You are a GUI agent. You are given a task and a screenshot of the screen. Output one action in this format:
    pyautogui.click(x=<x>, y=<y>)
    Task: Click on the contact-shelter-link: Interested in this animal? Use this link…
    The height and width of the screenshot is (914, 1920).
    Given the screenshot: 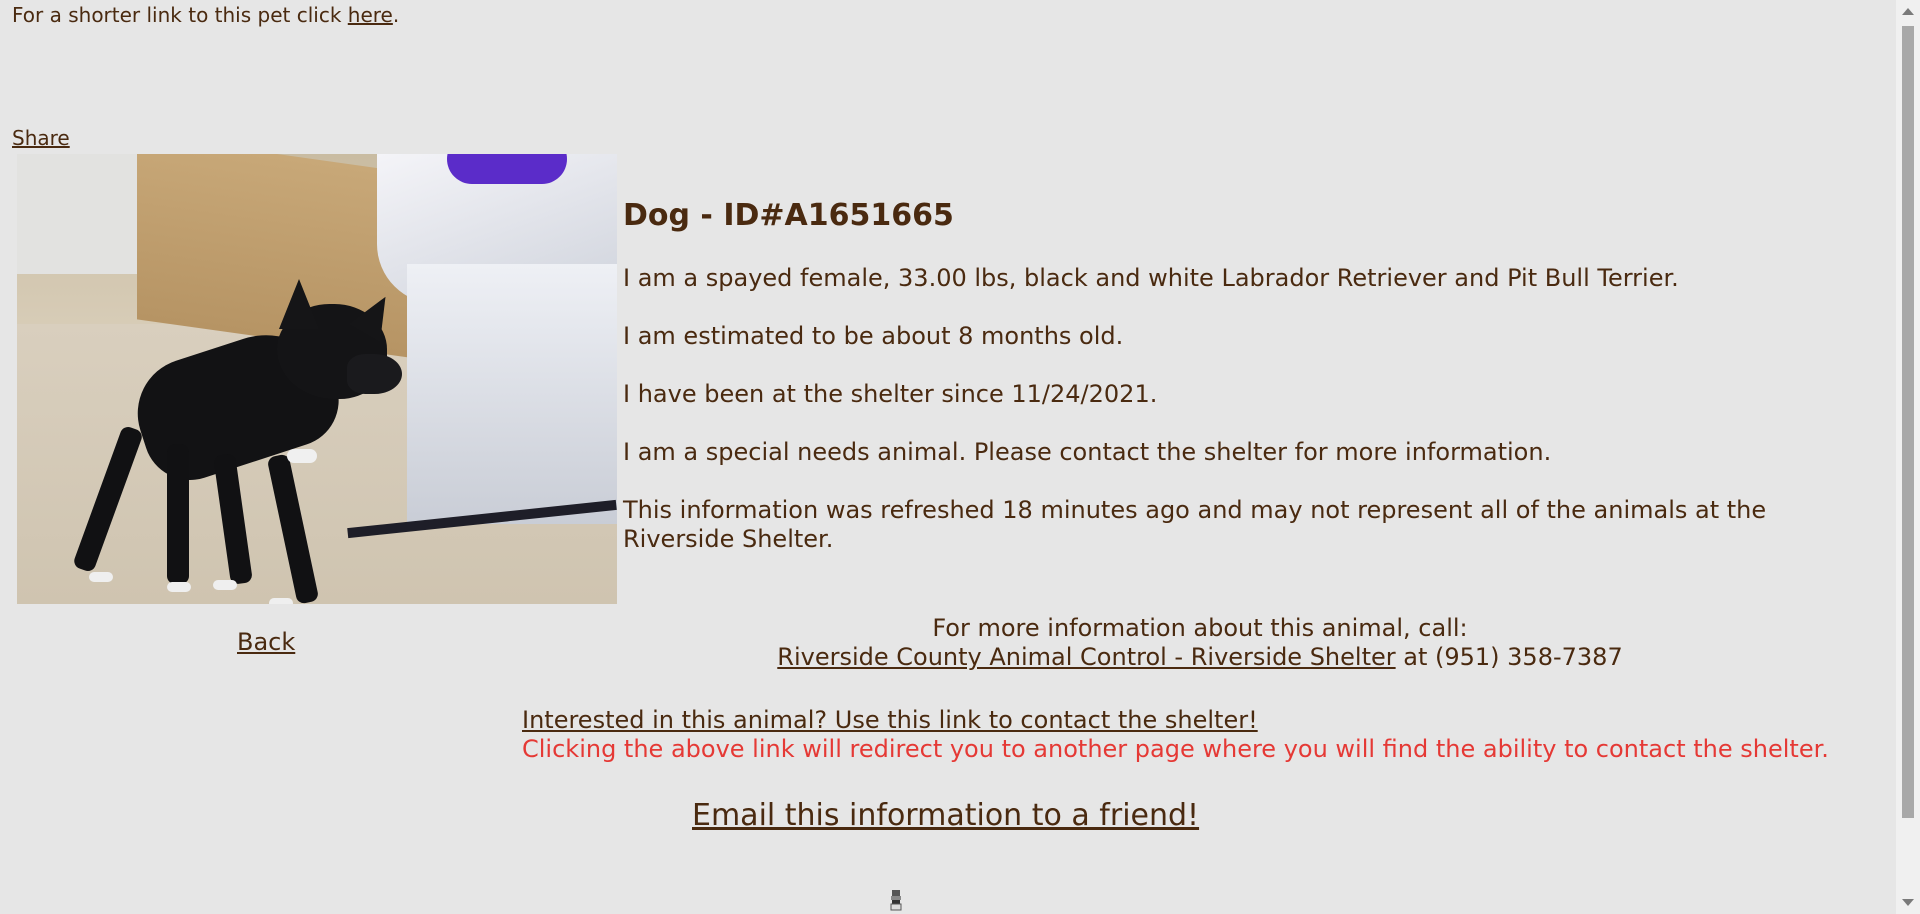 What is the action you would take?
    pyautogui.click(x=890, y=720)
    